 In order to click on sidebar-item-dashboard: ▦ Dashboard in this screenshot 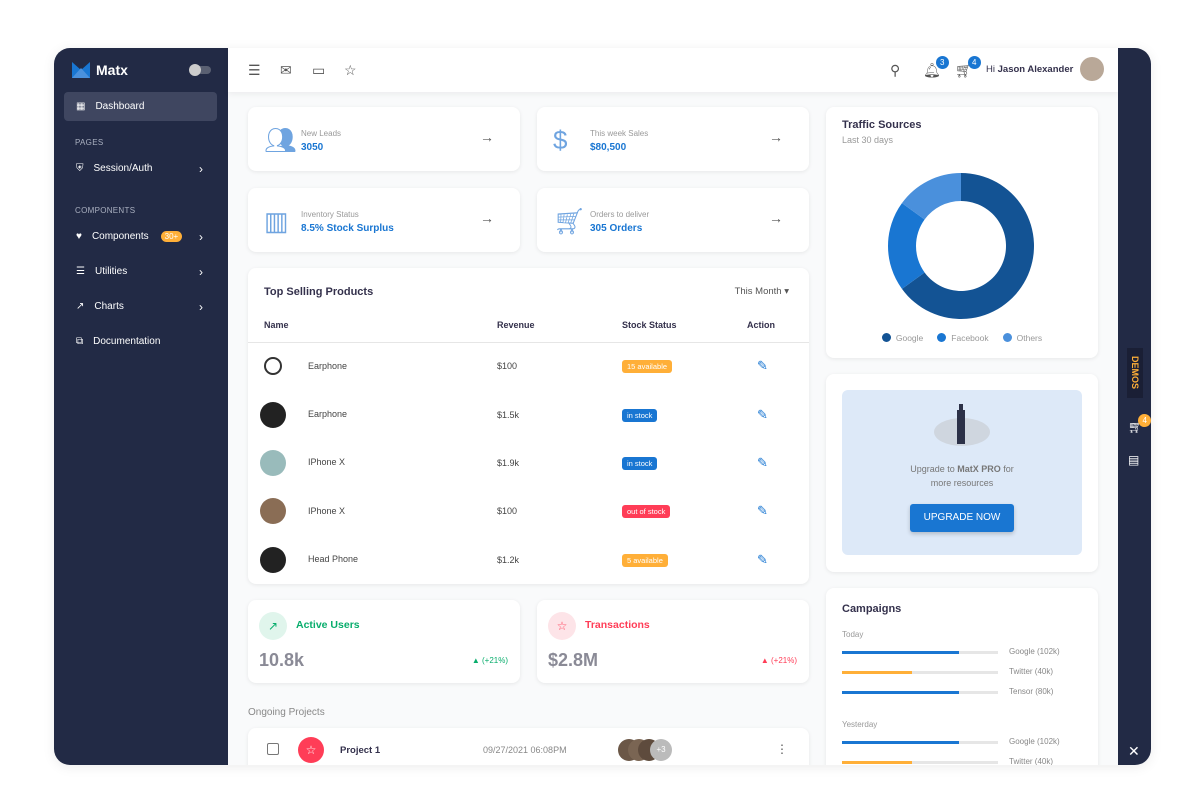, I will do `click(140, 106)`.